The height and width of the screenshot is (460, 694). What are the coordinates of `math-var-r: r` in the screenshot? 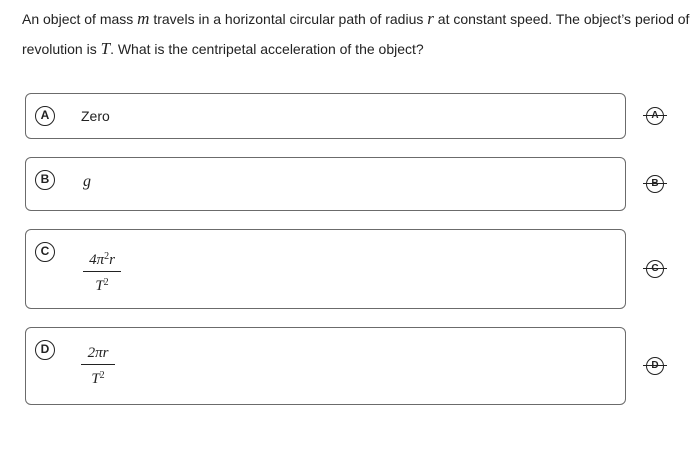 It's located at (430, 18).